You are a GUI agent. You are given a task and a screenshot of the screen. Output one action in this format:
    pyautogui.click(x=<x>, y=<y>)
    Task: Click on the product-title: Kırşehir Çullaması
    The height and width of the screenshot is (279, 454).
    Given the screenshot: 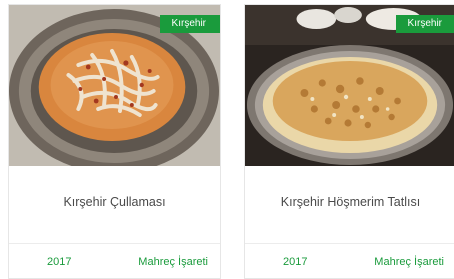 What is the action you would take?
    pyautogui.click(x=114, y=202)
    